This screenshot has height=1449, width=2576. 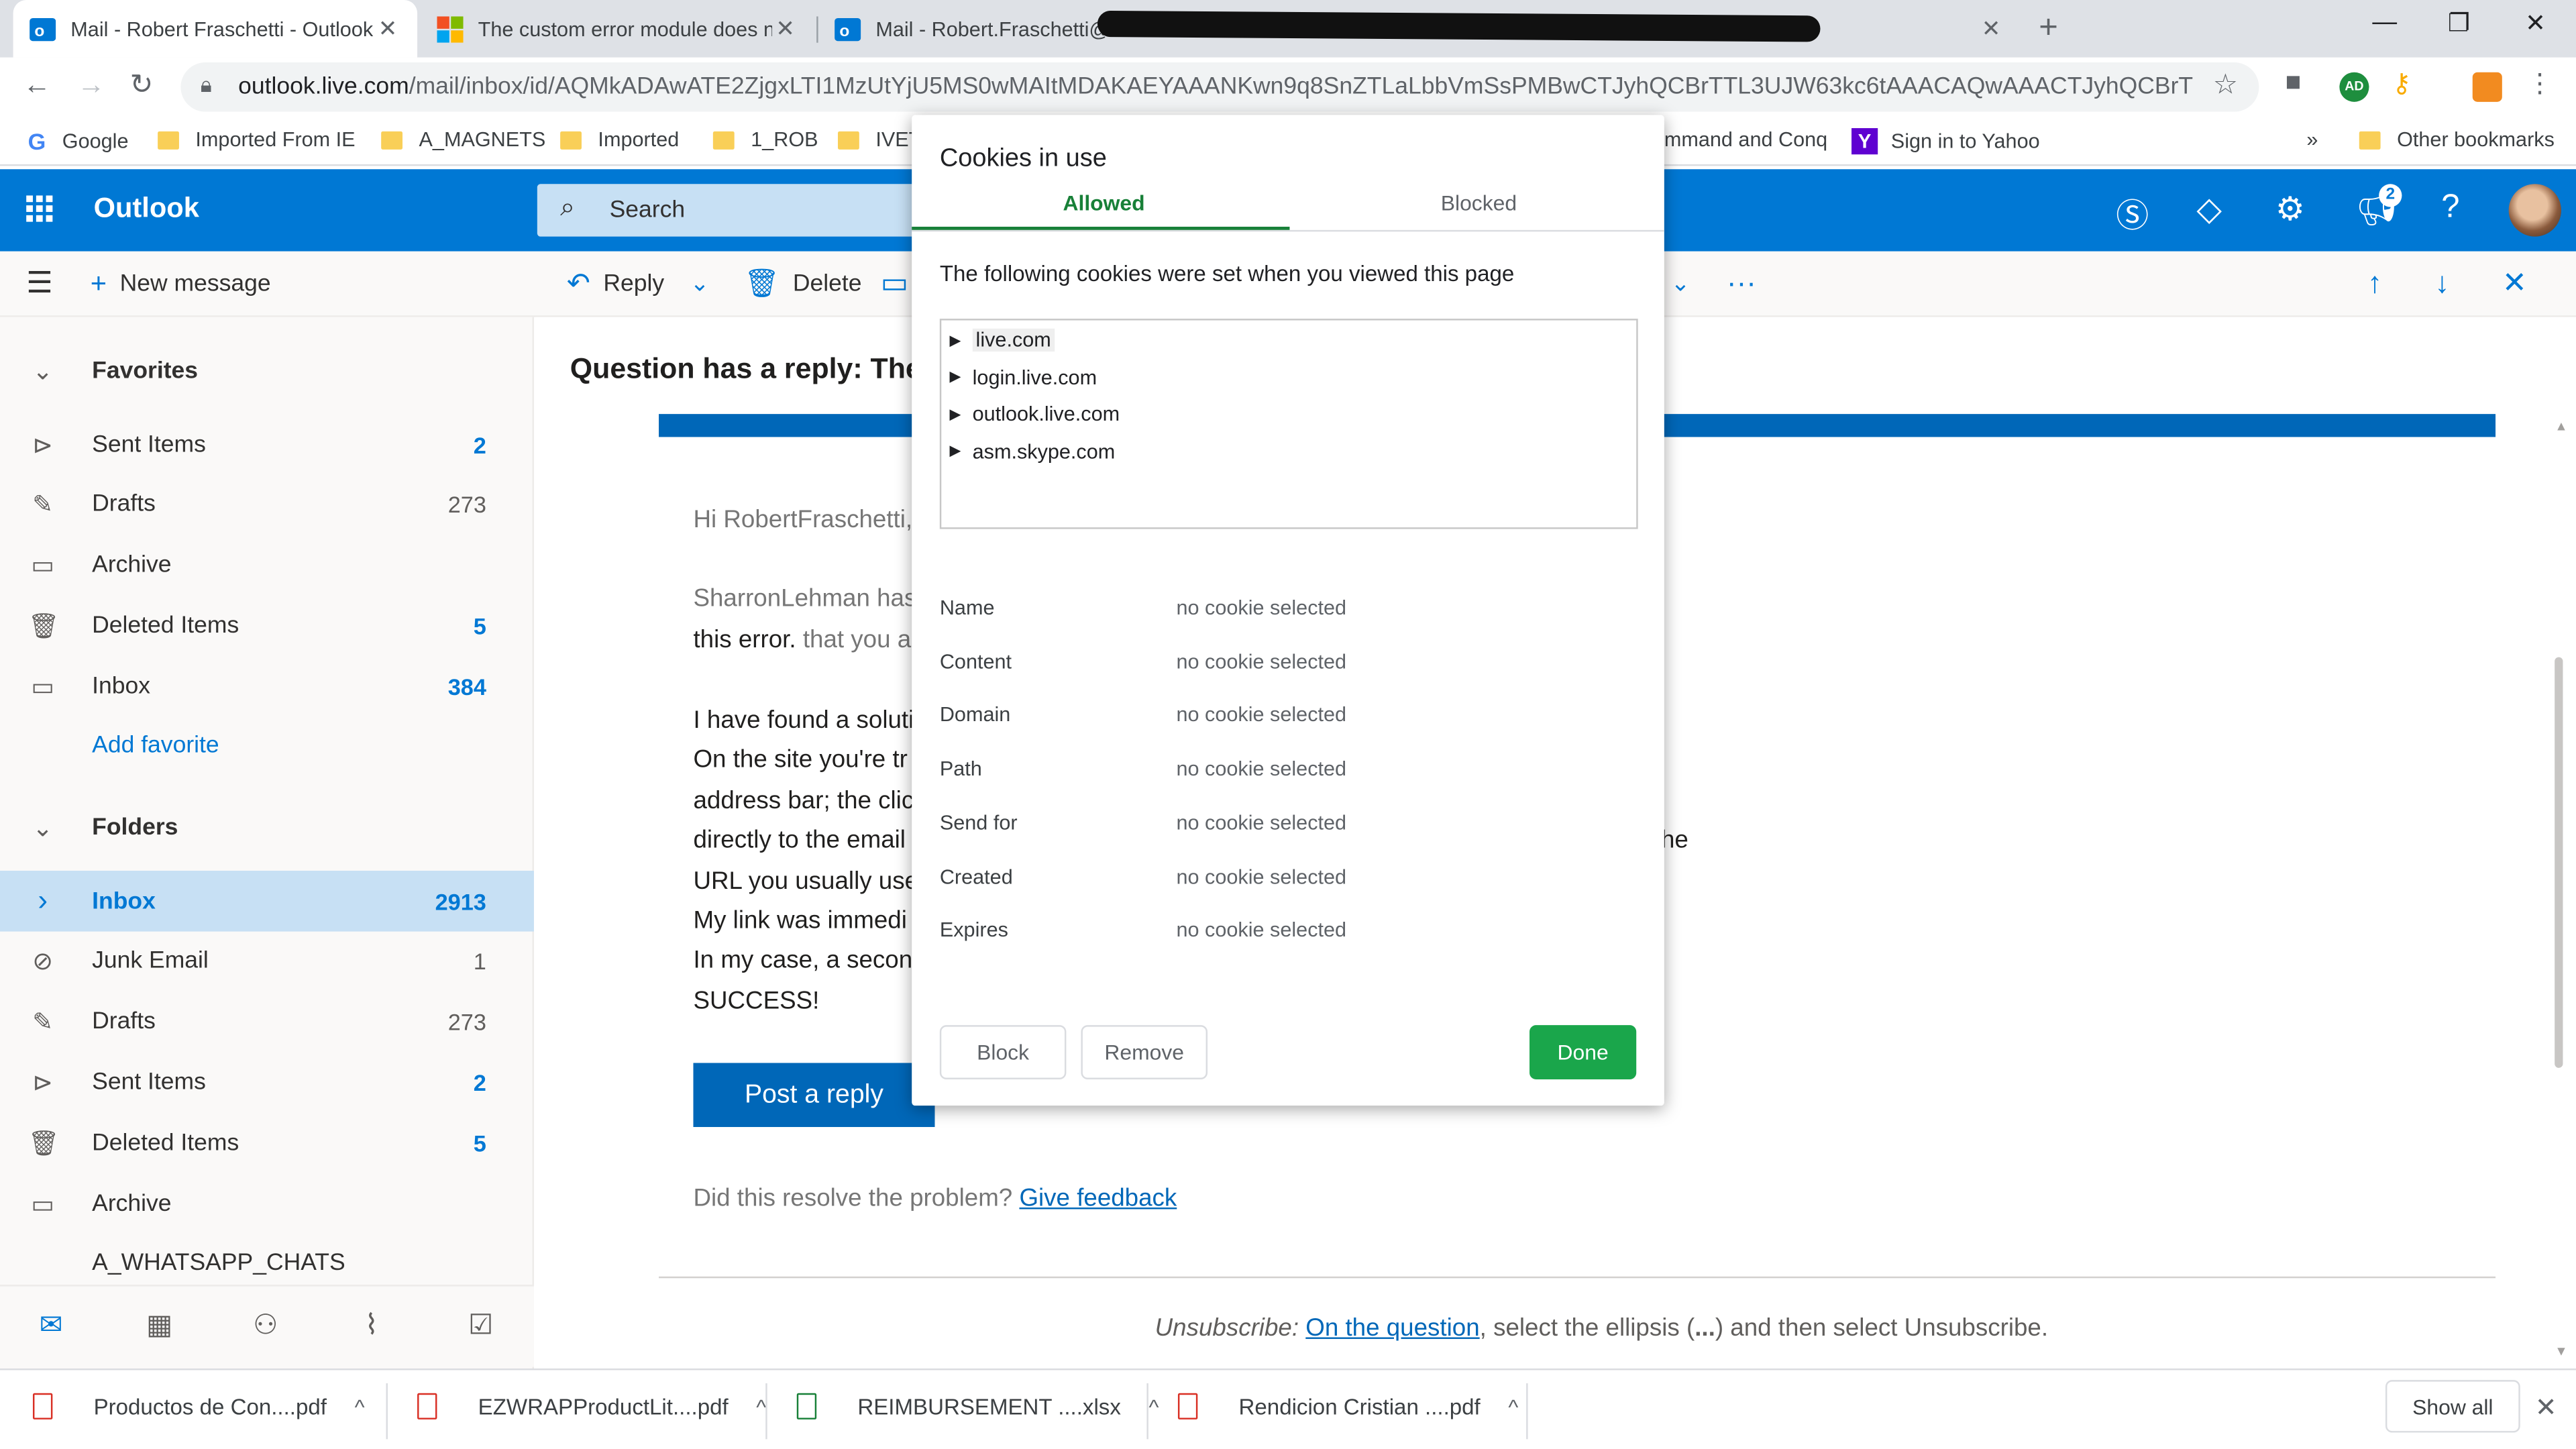 I want to click on reply-options-chevron-icon: ⌄, so click(x=700, y=284).